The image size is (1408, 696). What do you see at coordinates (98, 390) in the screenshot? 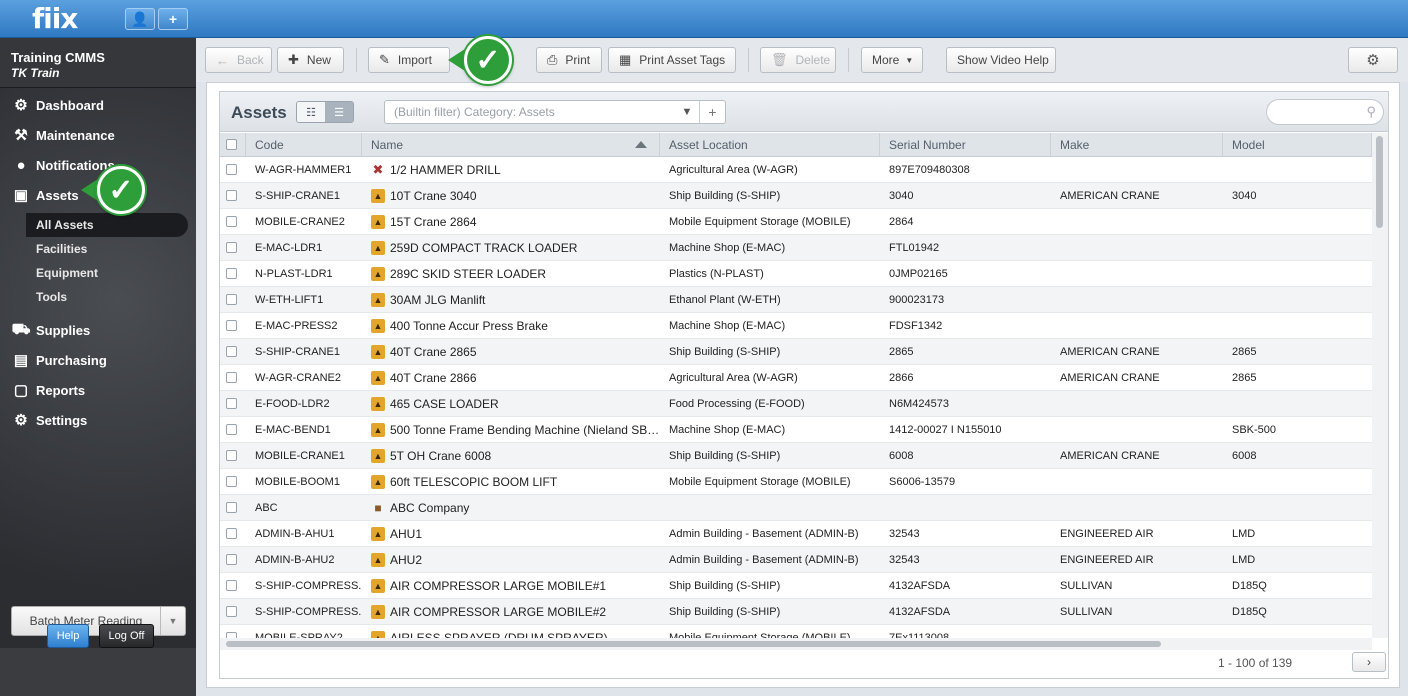
I see `nav-reports: ▢ Reports` at bounding box center [98, 390].